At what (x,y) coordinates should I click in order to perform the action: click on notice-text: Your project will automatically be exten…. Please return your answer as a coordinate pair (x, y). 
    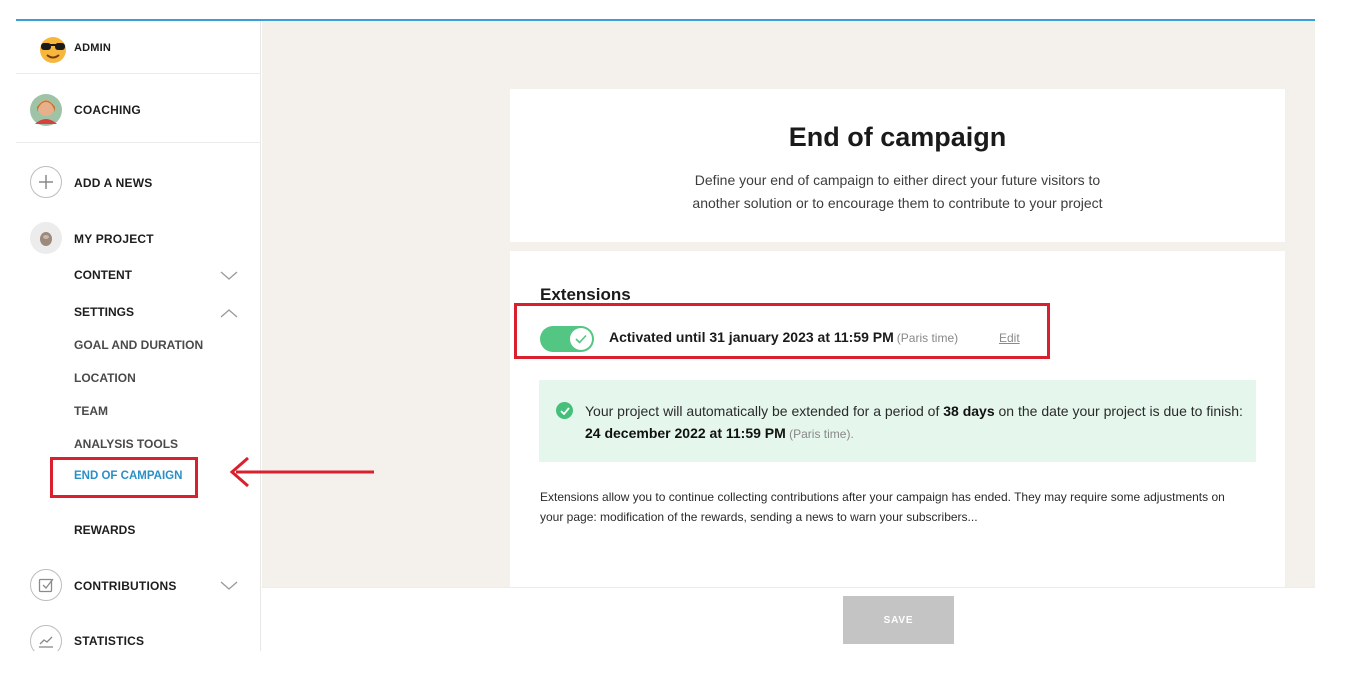
    Looking at the image, I should click on (915, 422).